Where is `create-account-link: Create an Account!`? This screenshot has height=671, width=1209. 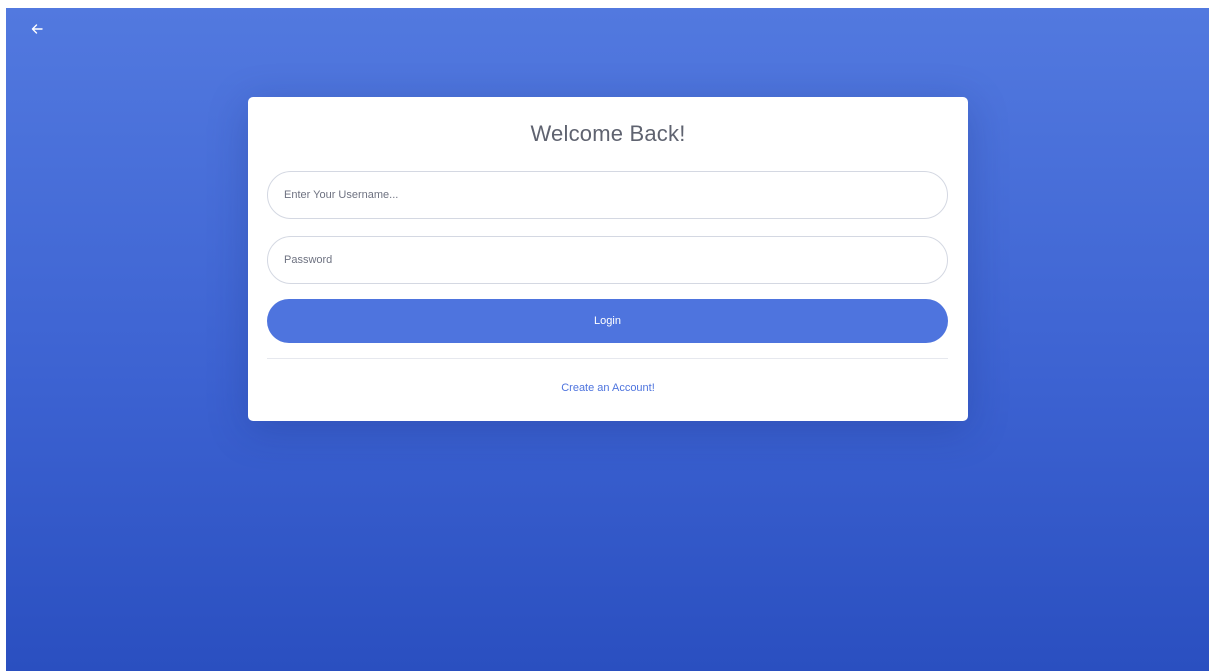 create-account-link: Create an Account! is located at coordinates (608, 388).